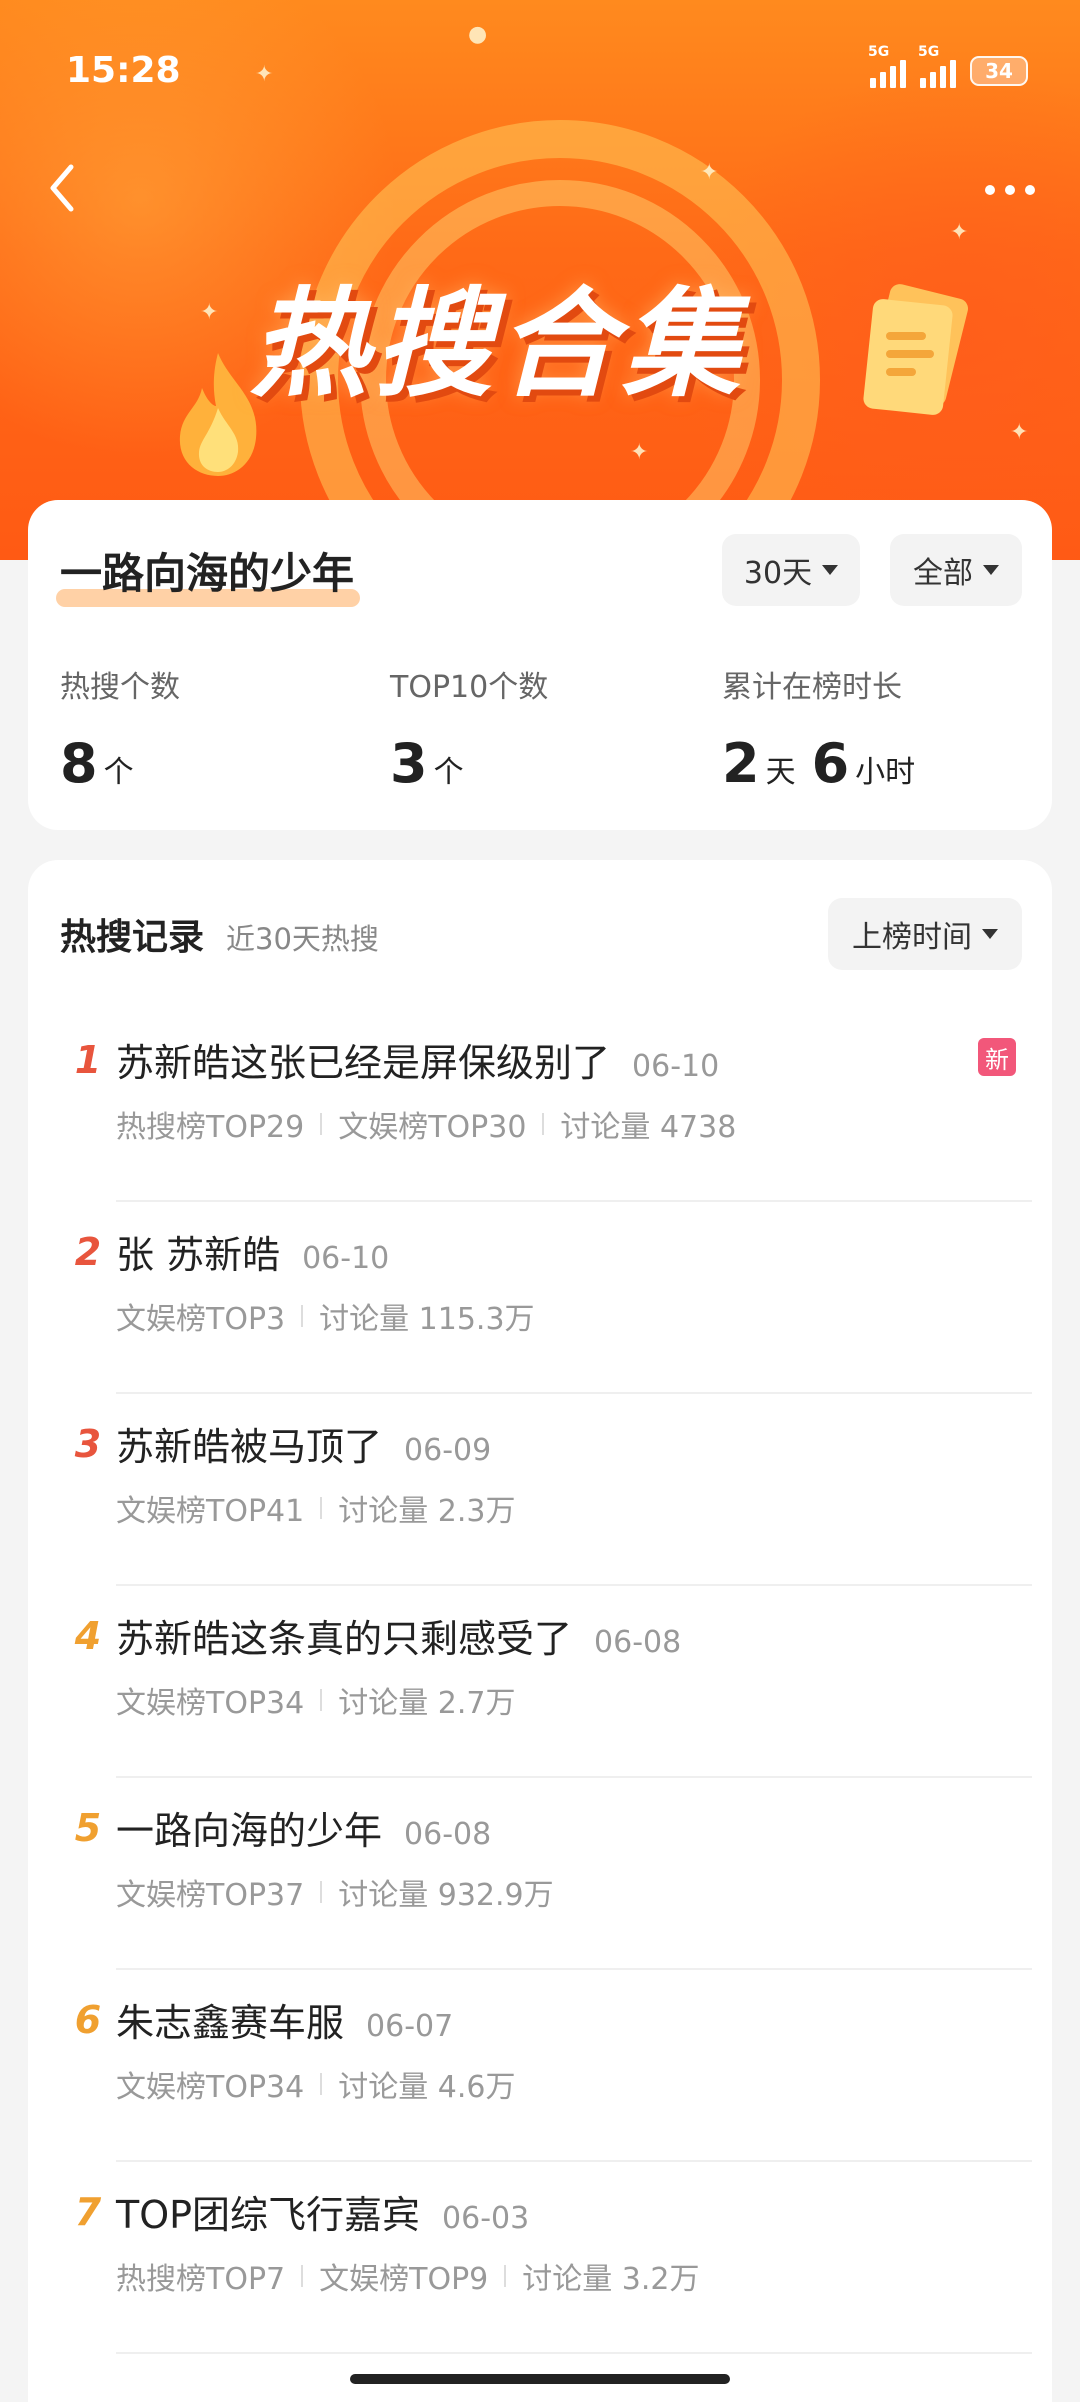 This screenshot has width=1080, height=2402. What do you see at coordinates (249, 1831) in the screenshot?
I see `item-title: 一路向海的少年` at bounding box center [249, 1831].